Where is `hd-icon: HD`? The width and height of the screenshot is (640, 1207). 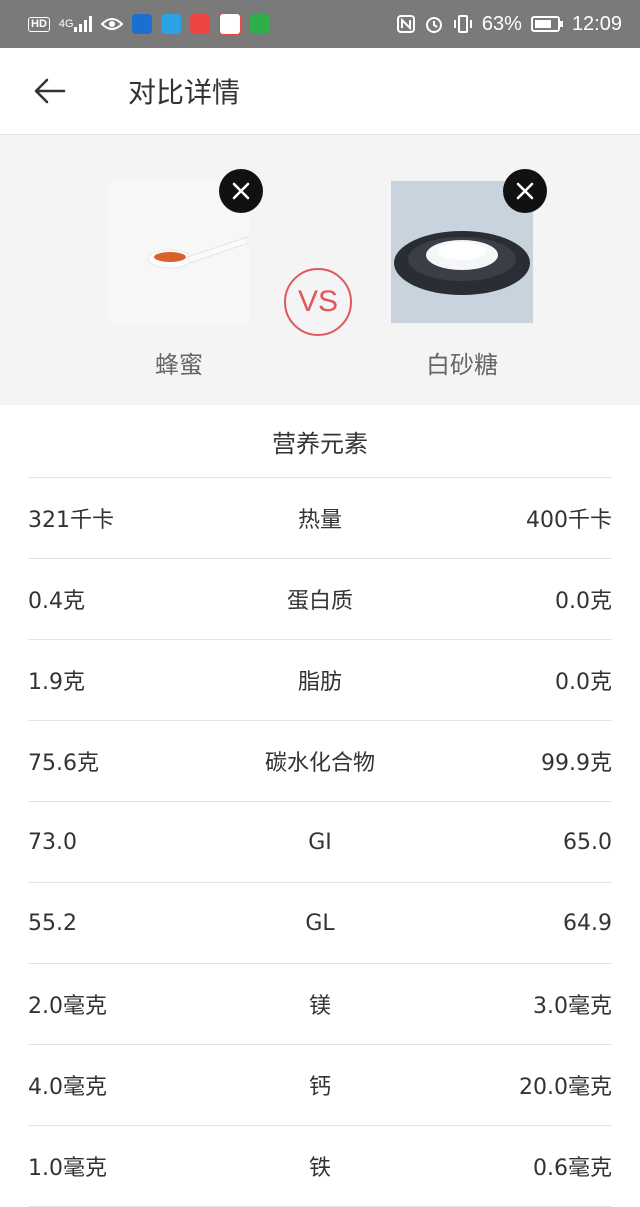
hd-icon: HD is located at coordinates (39, 24).